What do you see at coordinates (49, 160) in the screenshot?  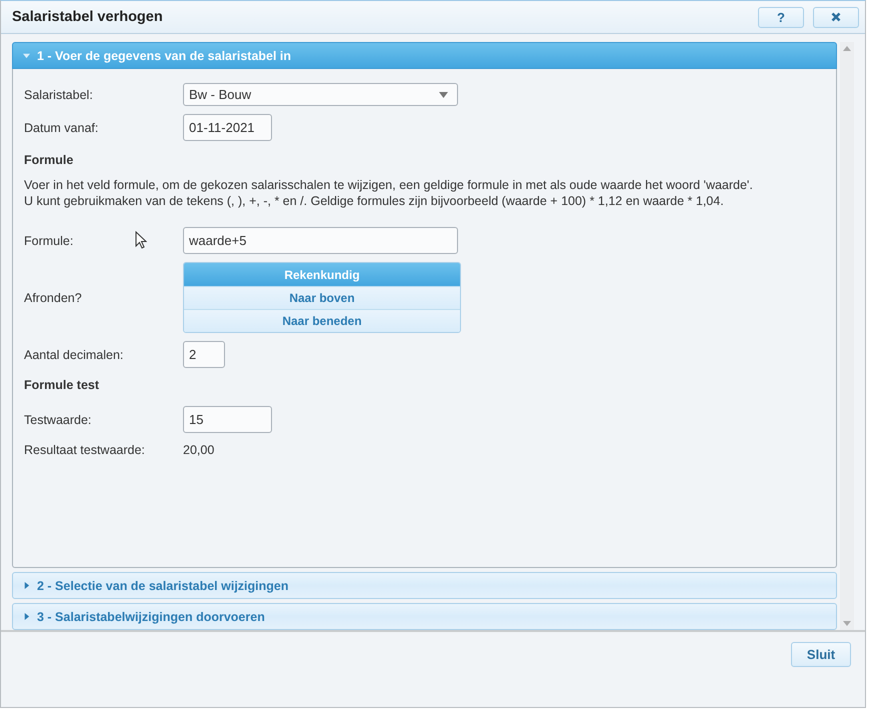 I see `section-heading: Formule` at bounding box center [49, 160].